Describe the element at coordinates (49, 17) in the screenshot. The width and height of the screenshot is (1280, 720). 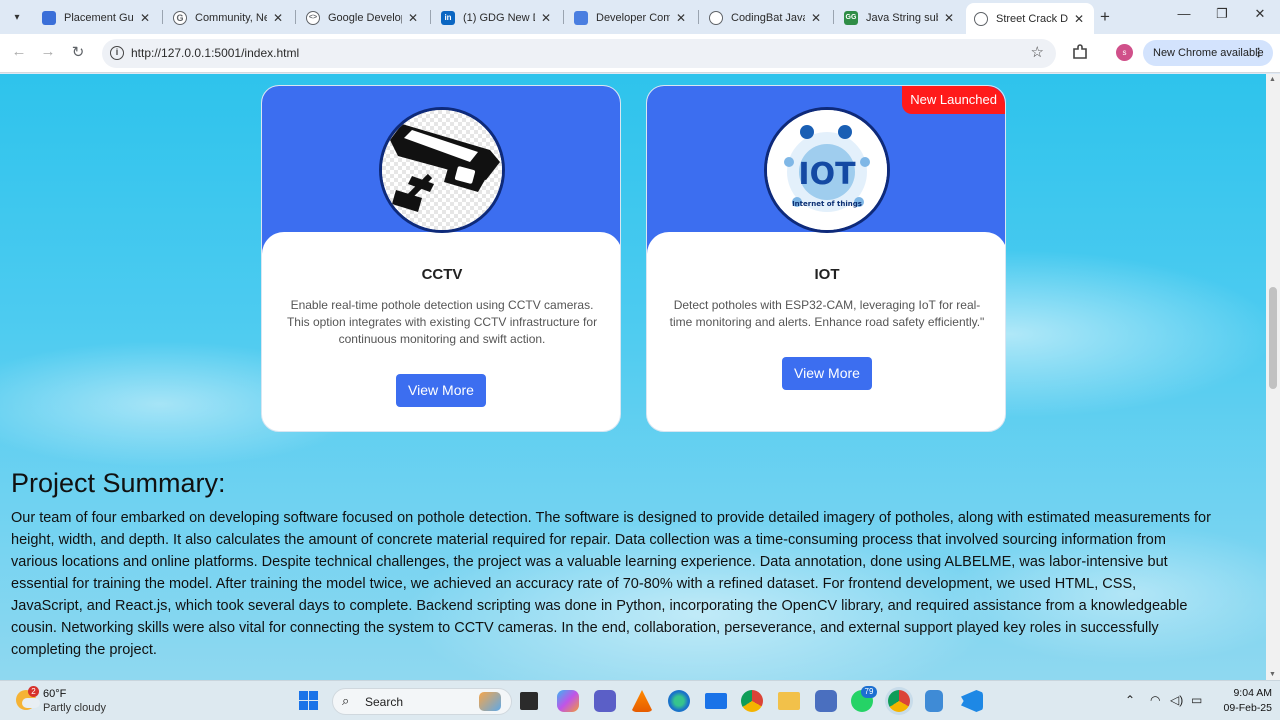
I see `doc-icon` at that location.